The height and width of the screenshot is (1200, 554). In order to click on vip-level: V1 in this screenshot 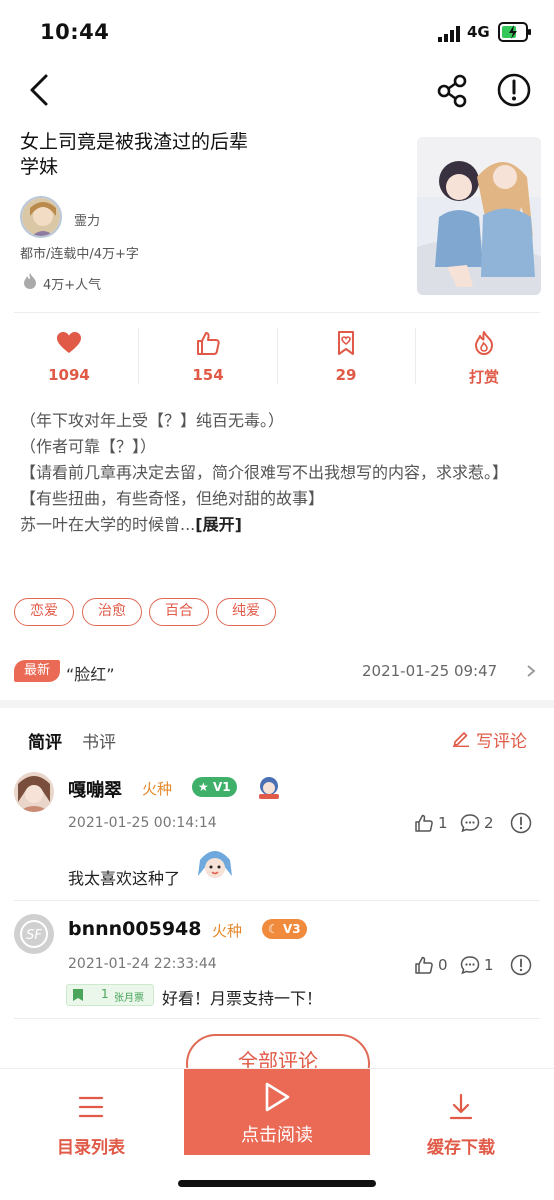, I will do `click(221, 787)`.